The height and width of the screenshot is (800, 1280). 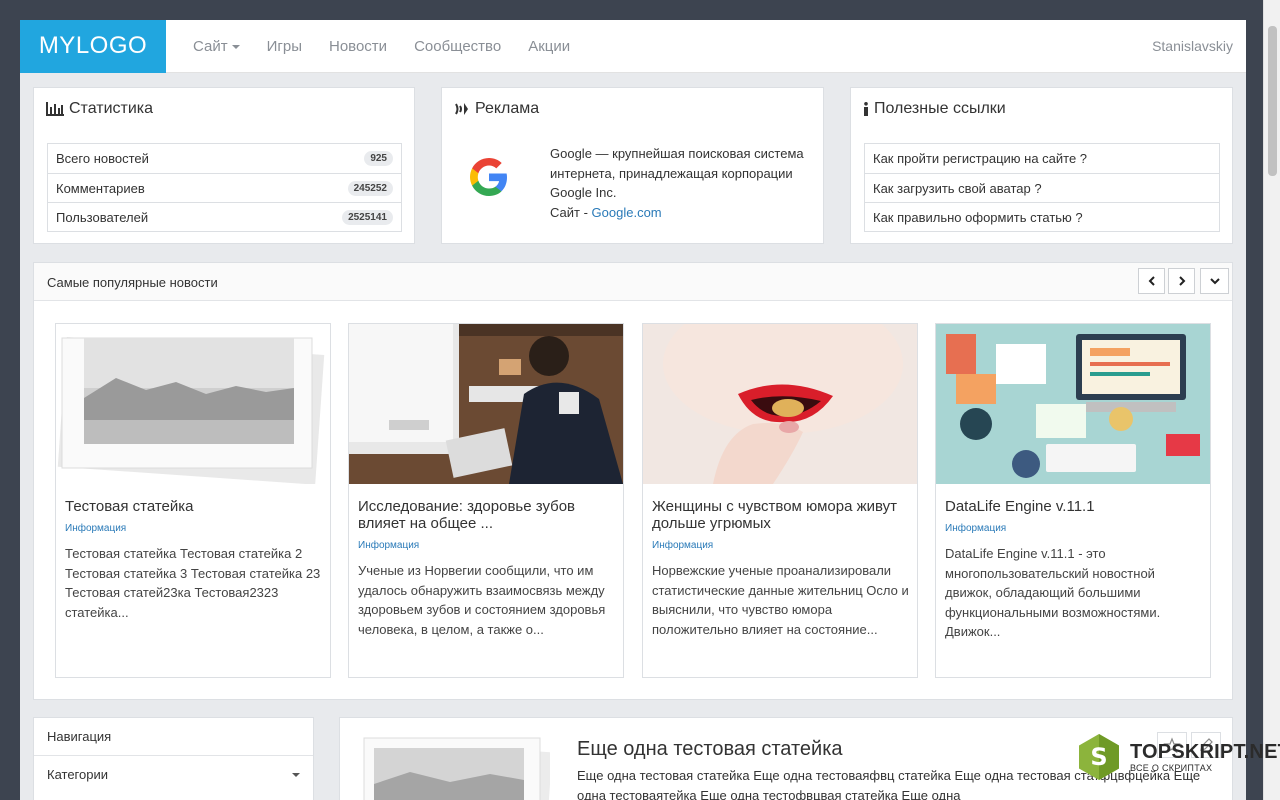 I want to click on nav-item-site-label: Сайт, so click(x=210, y=46).